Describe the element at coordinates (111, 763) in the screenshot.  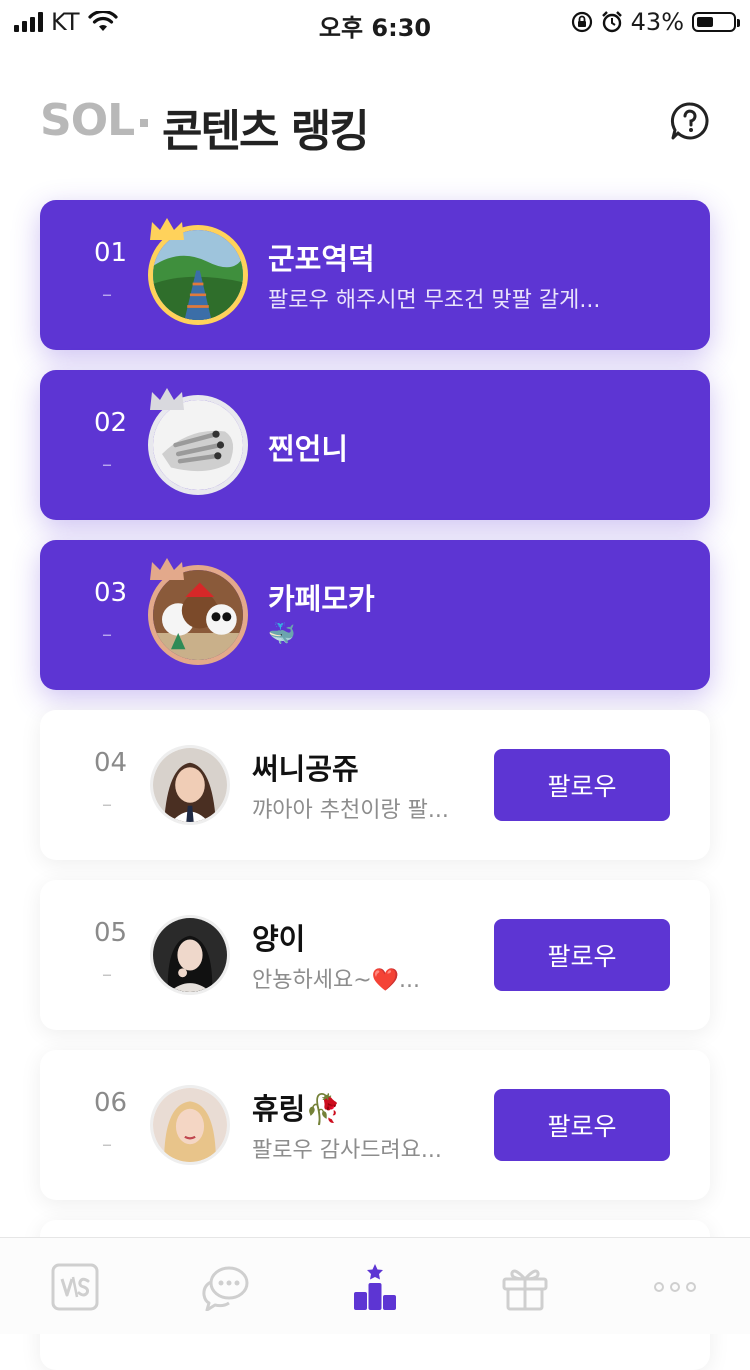
I see `rank-number: 04` at that location.